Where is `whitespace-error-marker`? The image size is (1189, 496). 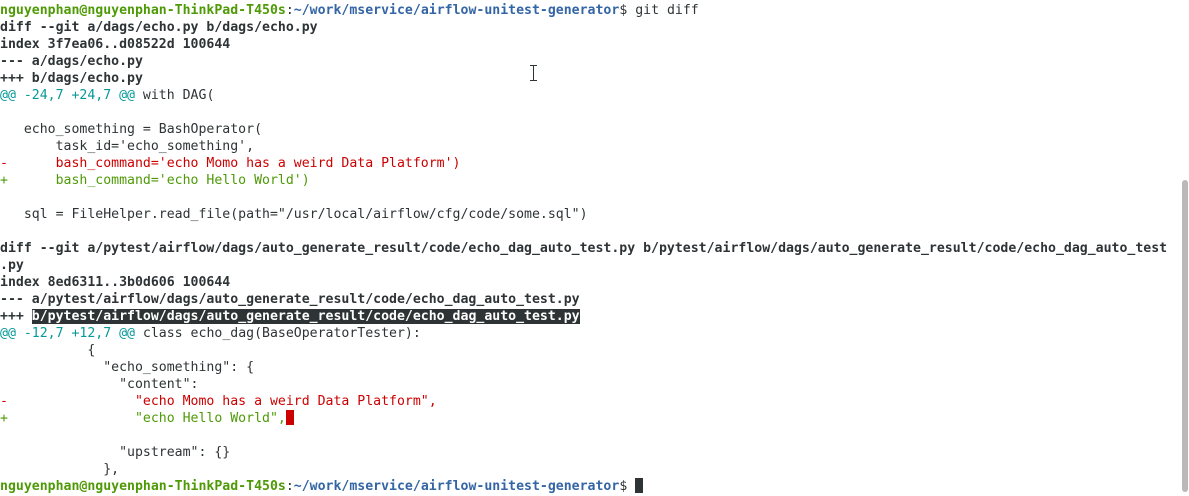 whitespace-error-marker is located at coordinates (289, 417).